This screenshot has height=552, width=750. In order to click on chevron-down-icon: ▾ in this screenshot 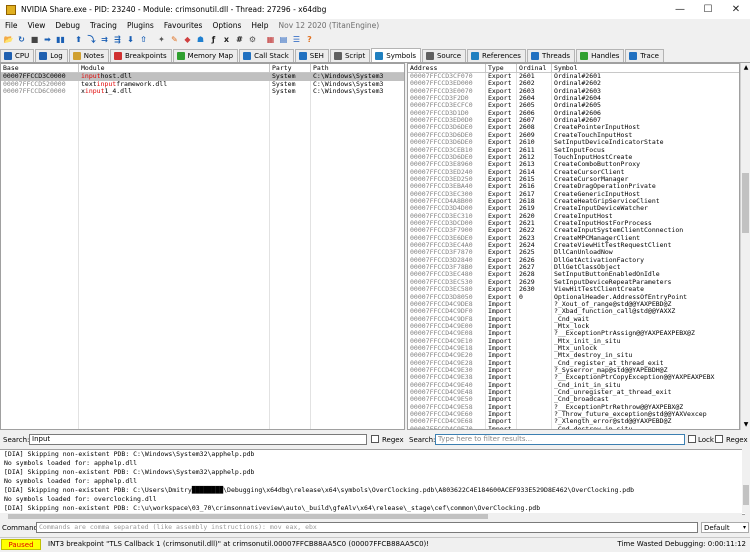, I will do `click(744, 527)`.